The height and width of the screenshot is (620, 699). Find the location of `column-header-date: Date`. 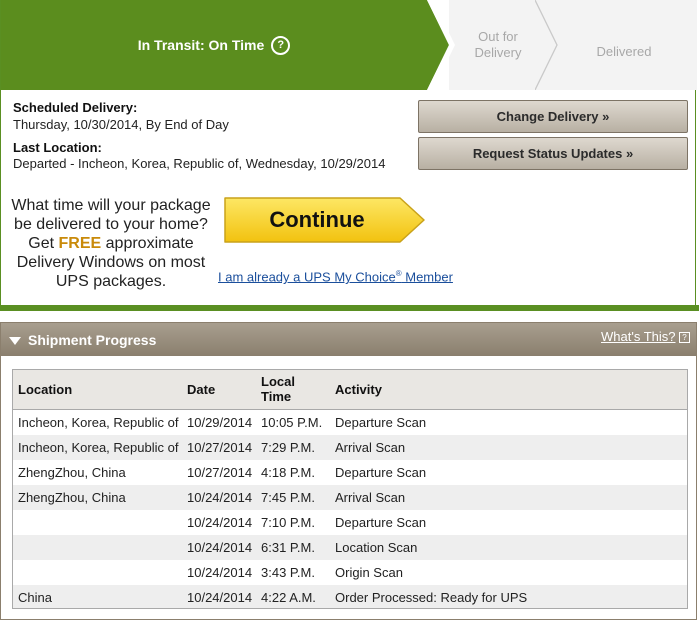

column-header-date: Date is located at coordinates (201, 389).